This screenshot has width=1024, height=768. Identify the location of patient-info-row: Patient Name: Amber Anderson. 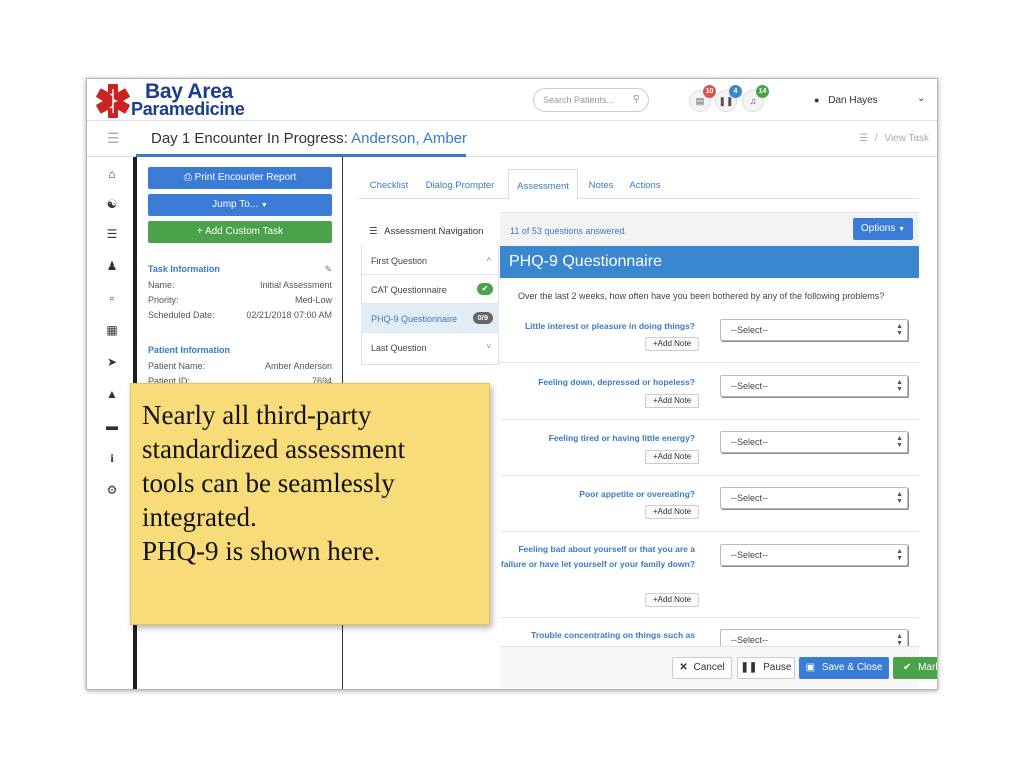
(240, 366).